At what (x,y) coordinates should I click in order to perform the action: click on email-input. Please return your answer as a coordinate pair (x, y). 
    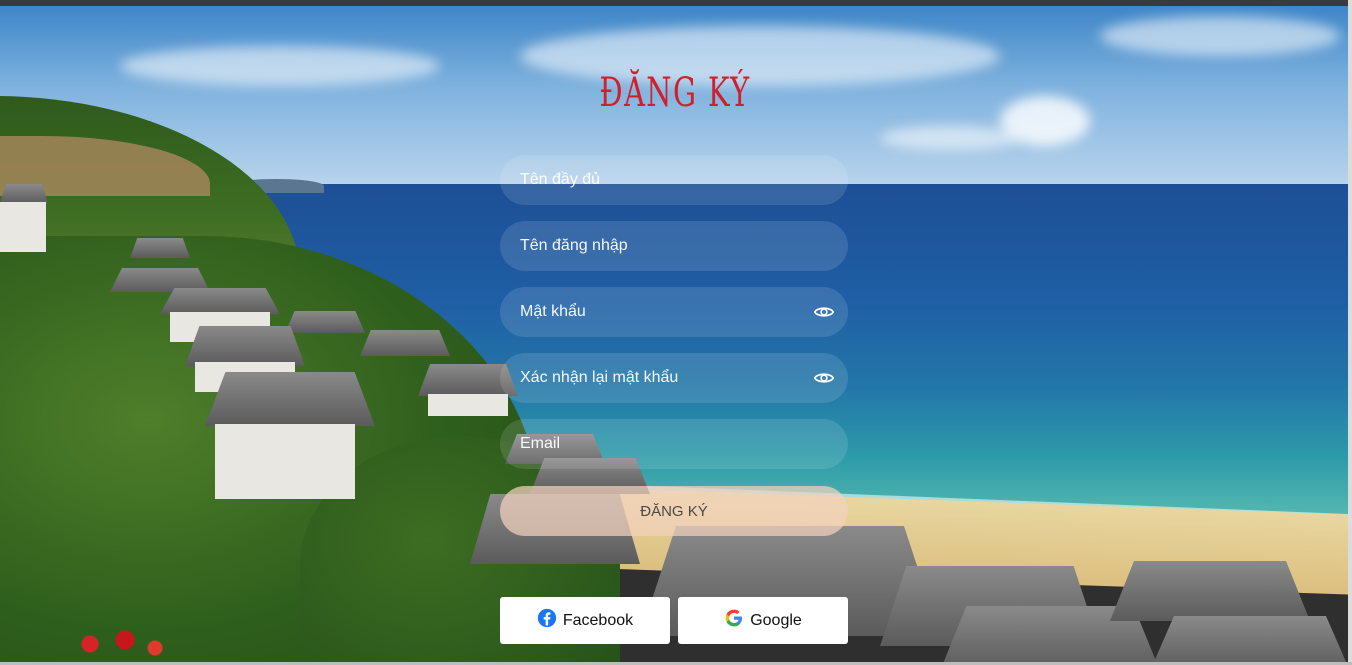
    Looking at the image, I should click on (674, 444).